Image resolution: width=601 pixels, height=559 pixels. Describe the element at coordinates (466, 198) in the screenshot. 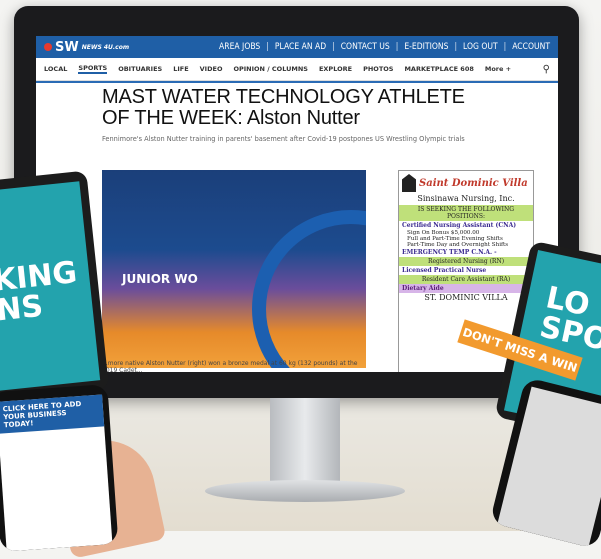

I see `ad-company: Sinsinawa Nursing, Inc.` at that location.